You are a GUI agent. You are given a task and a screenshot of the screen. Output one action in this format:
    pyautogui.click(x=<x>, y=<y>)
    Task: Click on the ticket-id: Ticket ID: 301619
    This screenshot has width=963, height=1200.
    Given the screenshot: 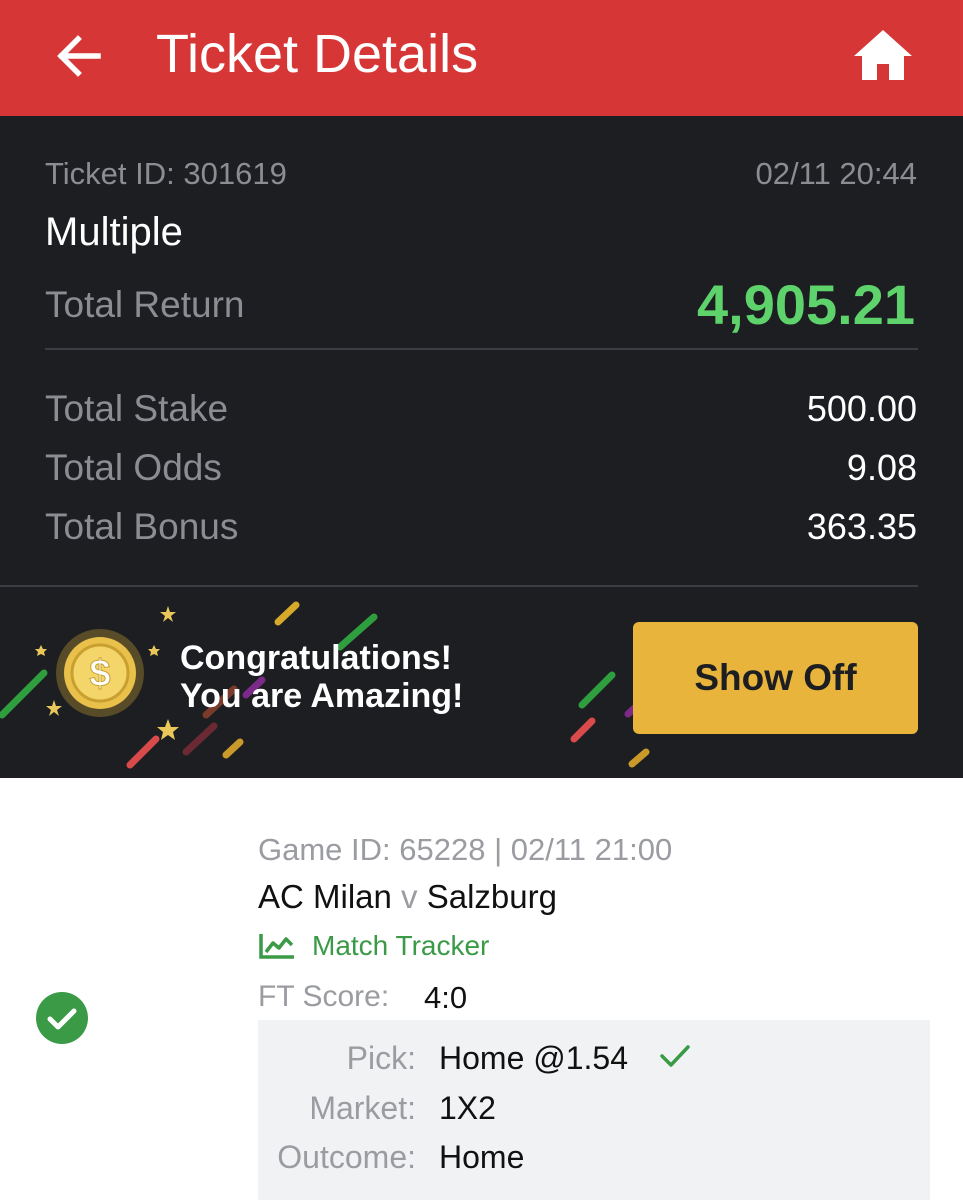 What is the action you would take?
    pyautogui.click(x=166, y=173)
    